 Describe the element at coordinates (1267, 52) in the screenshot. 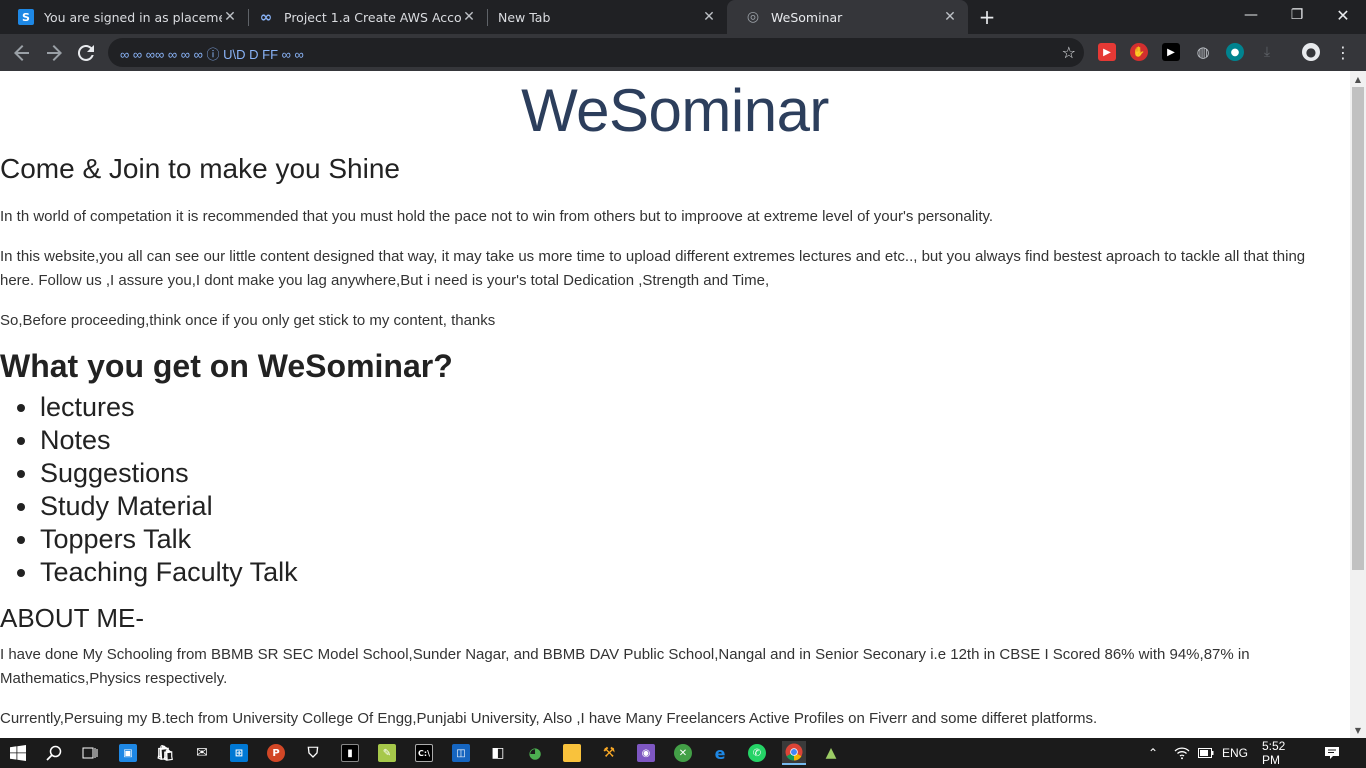

I see `download-icon: ⤓` at that location.